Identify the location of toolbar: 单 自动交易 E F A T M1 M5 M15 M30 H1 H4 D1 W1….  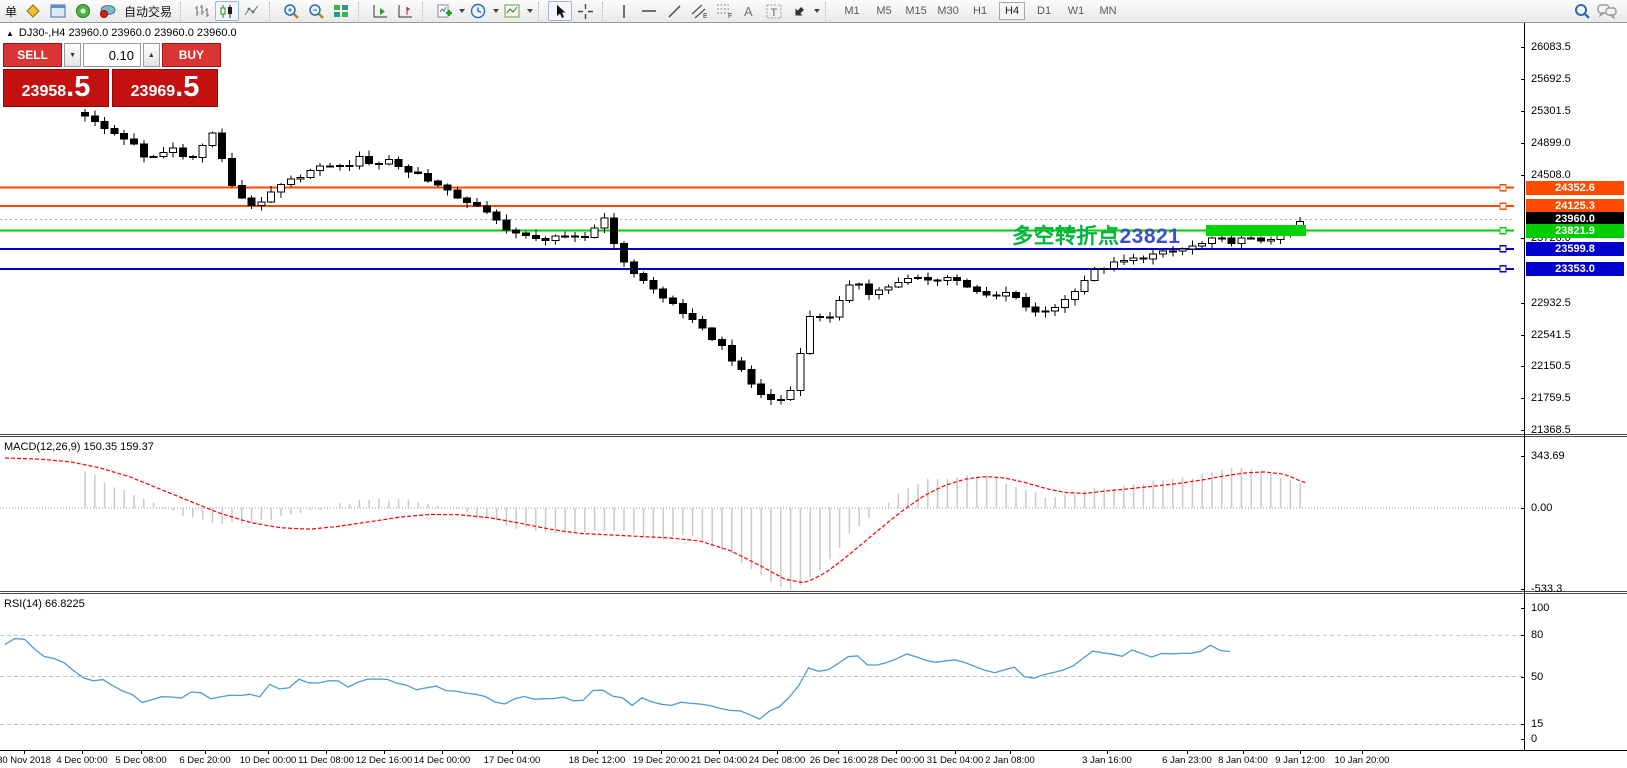
(813, 11).